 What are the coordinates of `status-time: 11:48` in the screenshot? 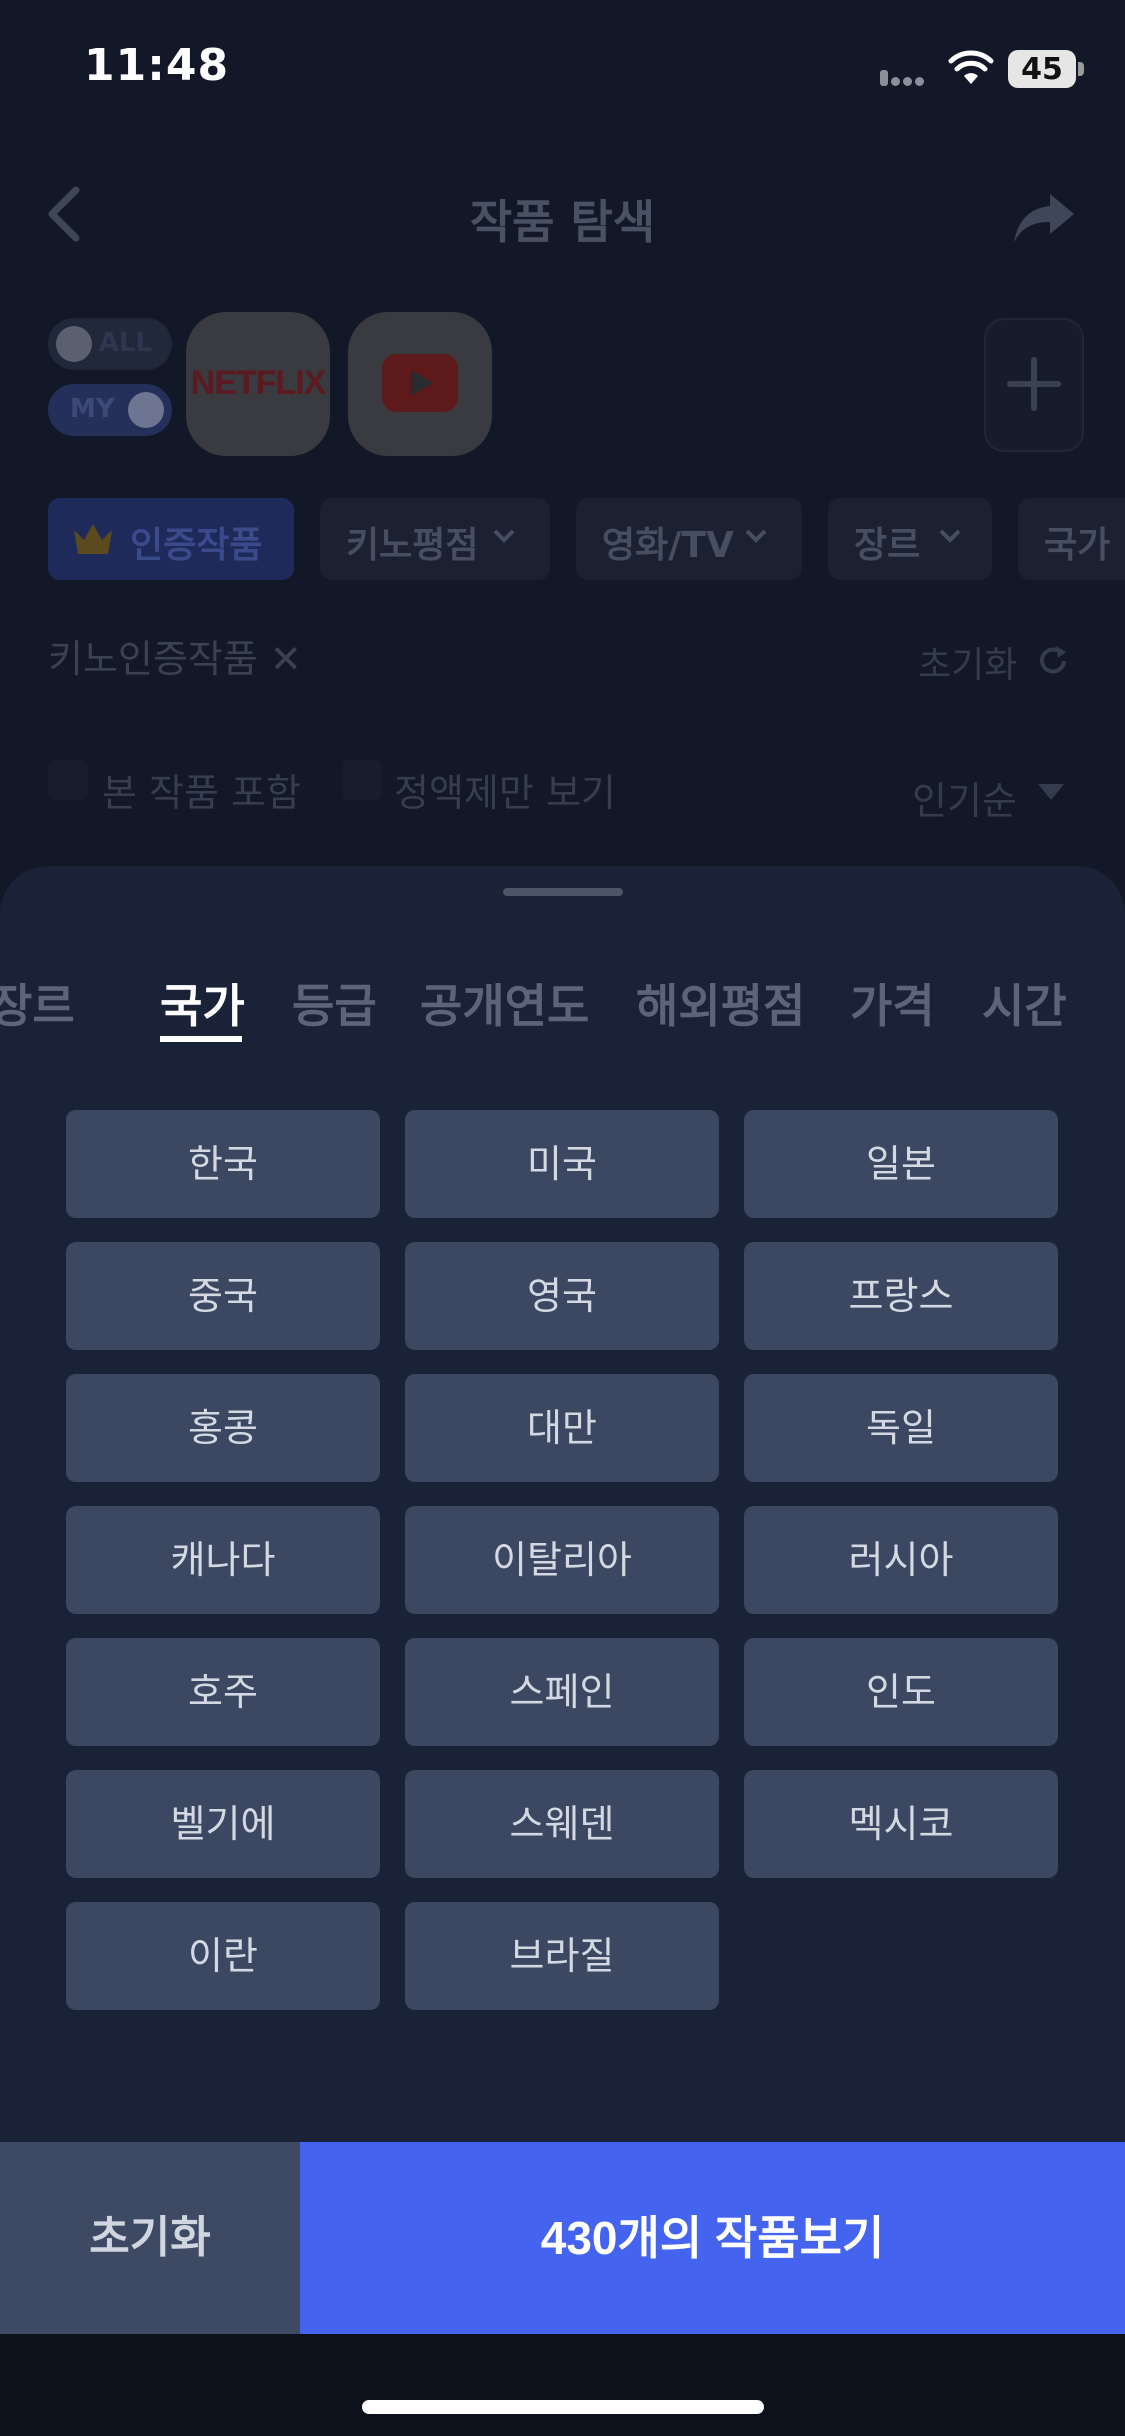 It's located at (157, 65).